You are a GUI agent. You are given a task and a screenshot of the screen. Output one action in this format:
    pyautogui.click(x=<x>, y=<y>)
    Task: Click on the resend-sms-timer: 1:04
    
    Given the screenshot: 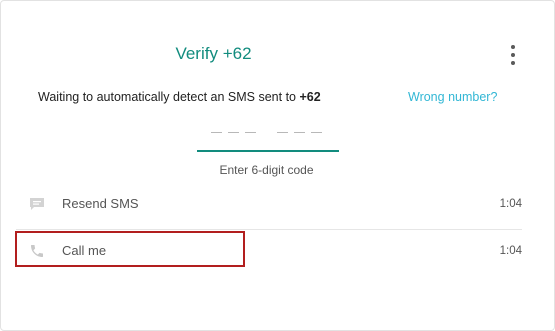 What is the action you would take?
    pyautogui.click(x=510, y=203)
    